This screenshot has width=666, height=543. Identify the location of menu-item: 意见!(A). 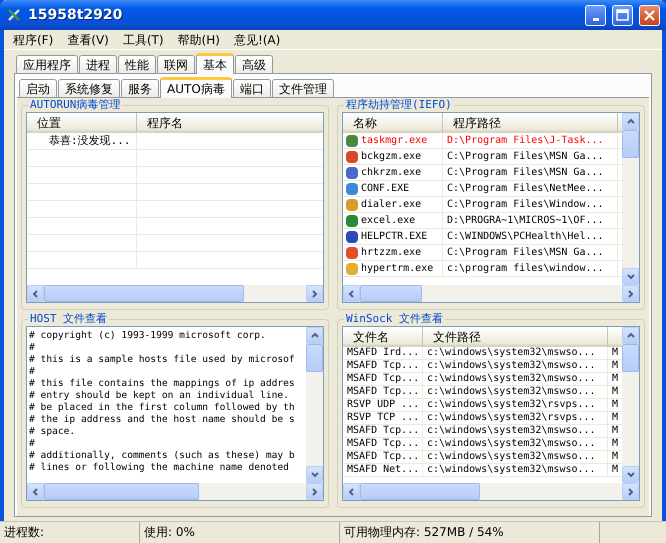
(257, 39).